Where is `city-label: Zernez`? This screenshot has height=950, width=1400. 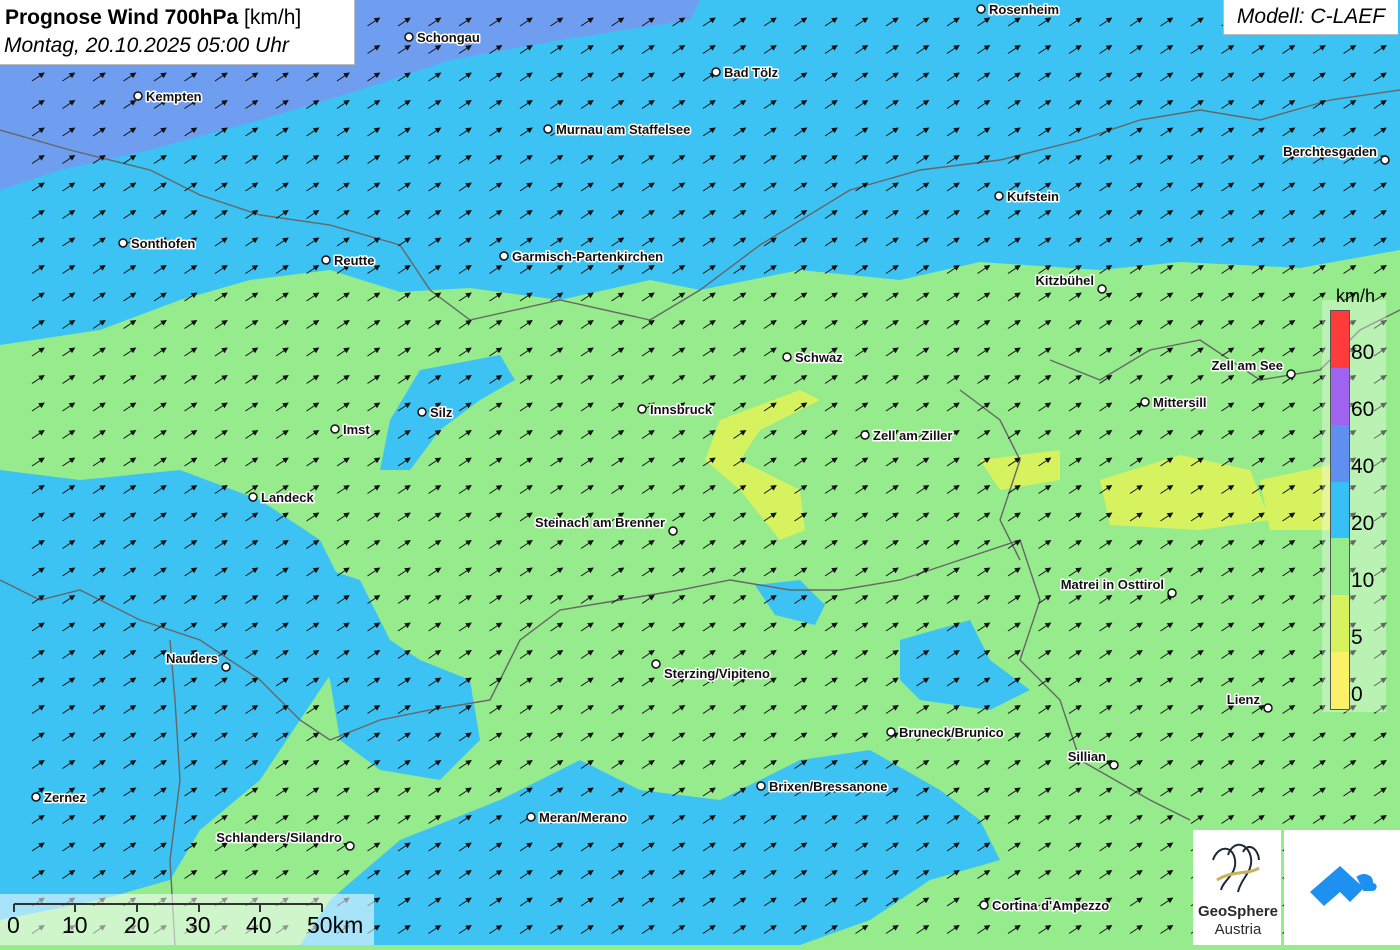
city-label: Zernez is located at coordinates (65, 797).